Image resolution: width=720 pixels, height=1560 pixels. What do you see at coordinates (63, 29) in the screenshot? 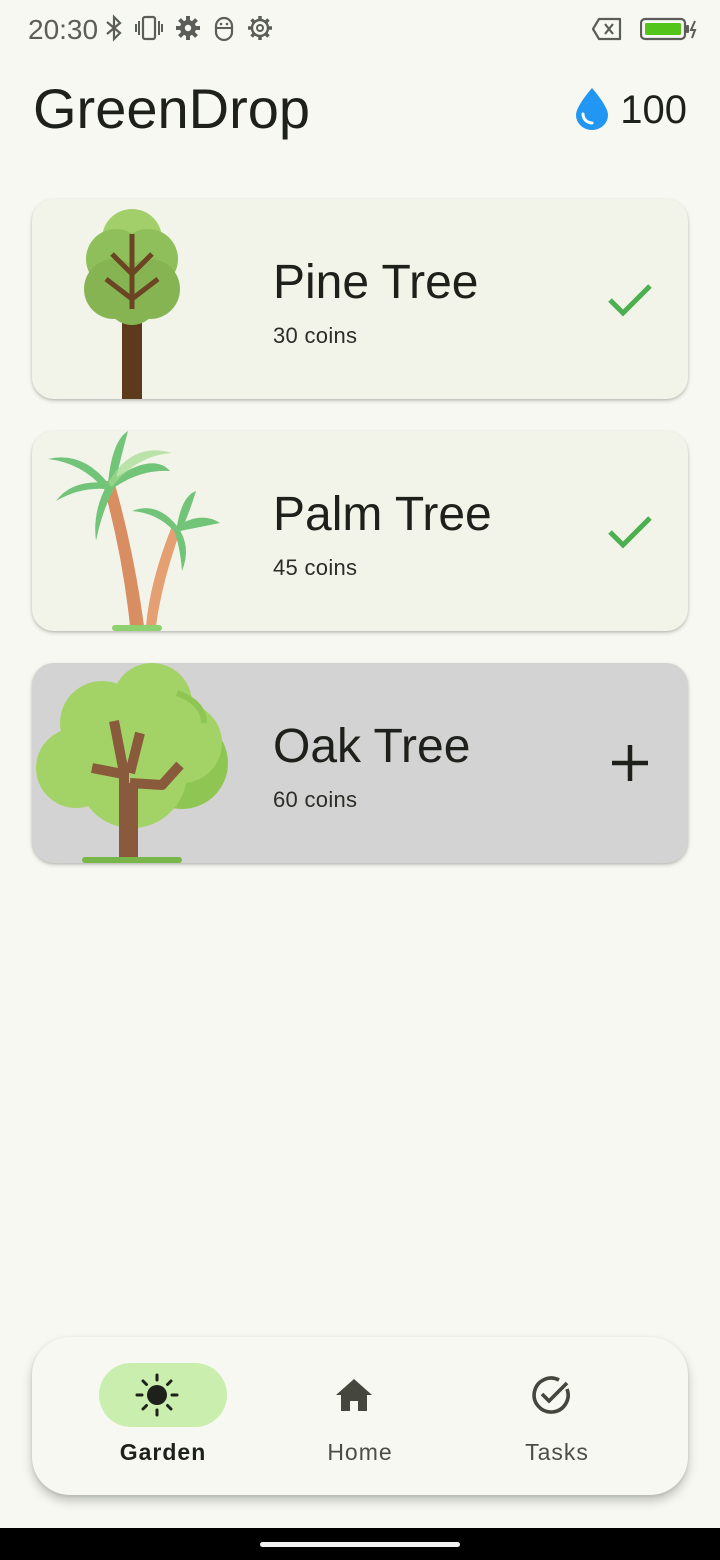
I see `status-time: 20:30` at bounding box center [63, 29].